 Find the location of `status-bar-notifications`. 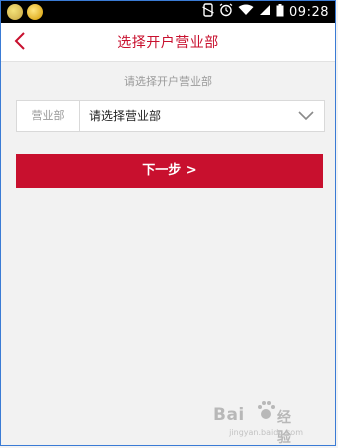

status-bar-notifications is located at coordinates (25, 12).